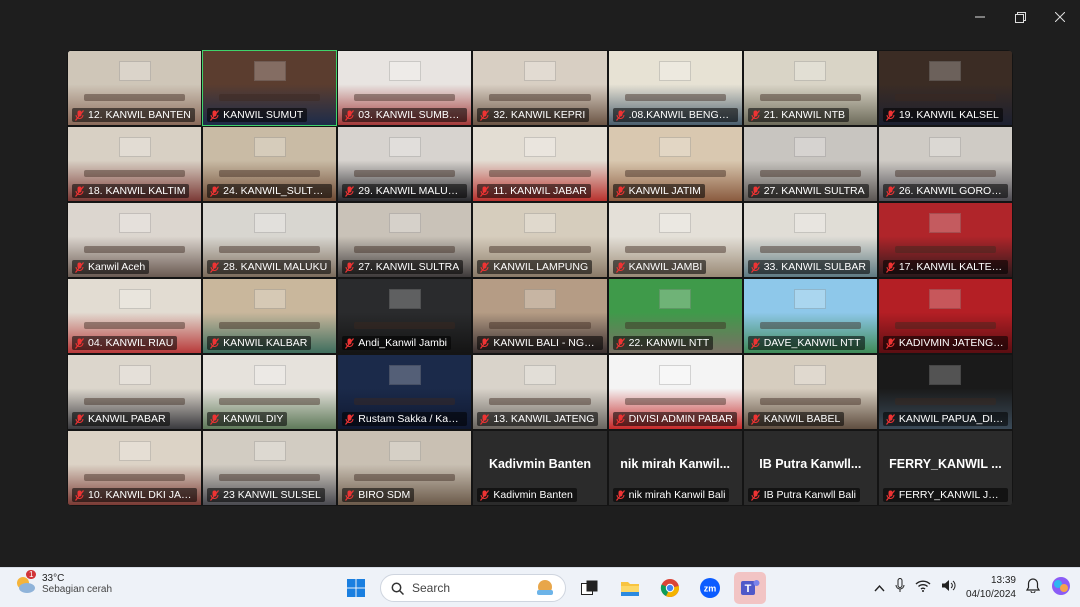 Image resolution: width=1080 pixels, height=607 pixels. I want to click on speaker-icon, so click(948, 588).